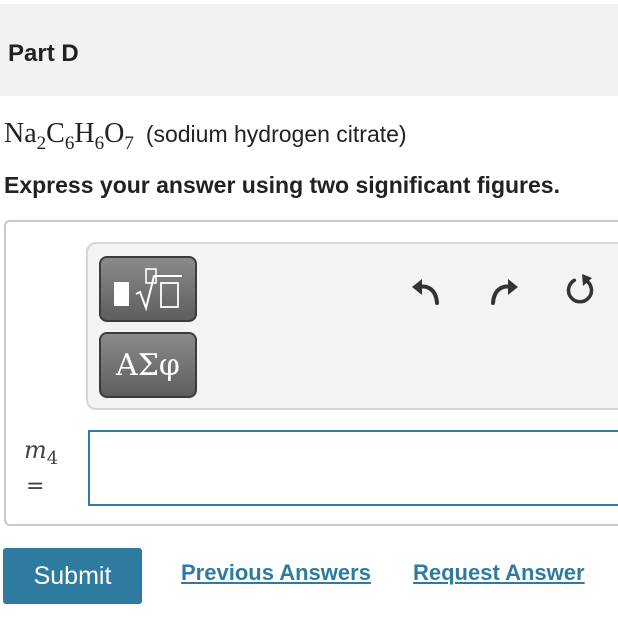 The height and width of the screenshot is (618, 618). Describe the element at coordinates (276, 573) in the screenshot. I see `previous-answers-link: Previous Answers` at that location.